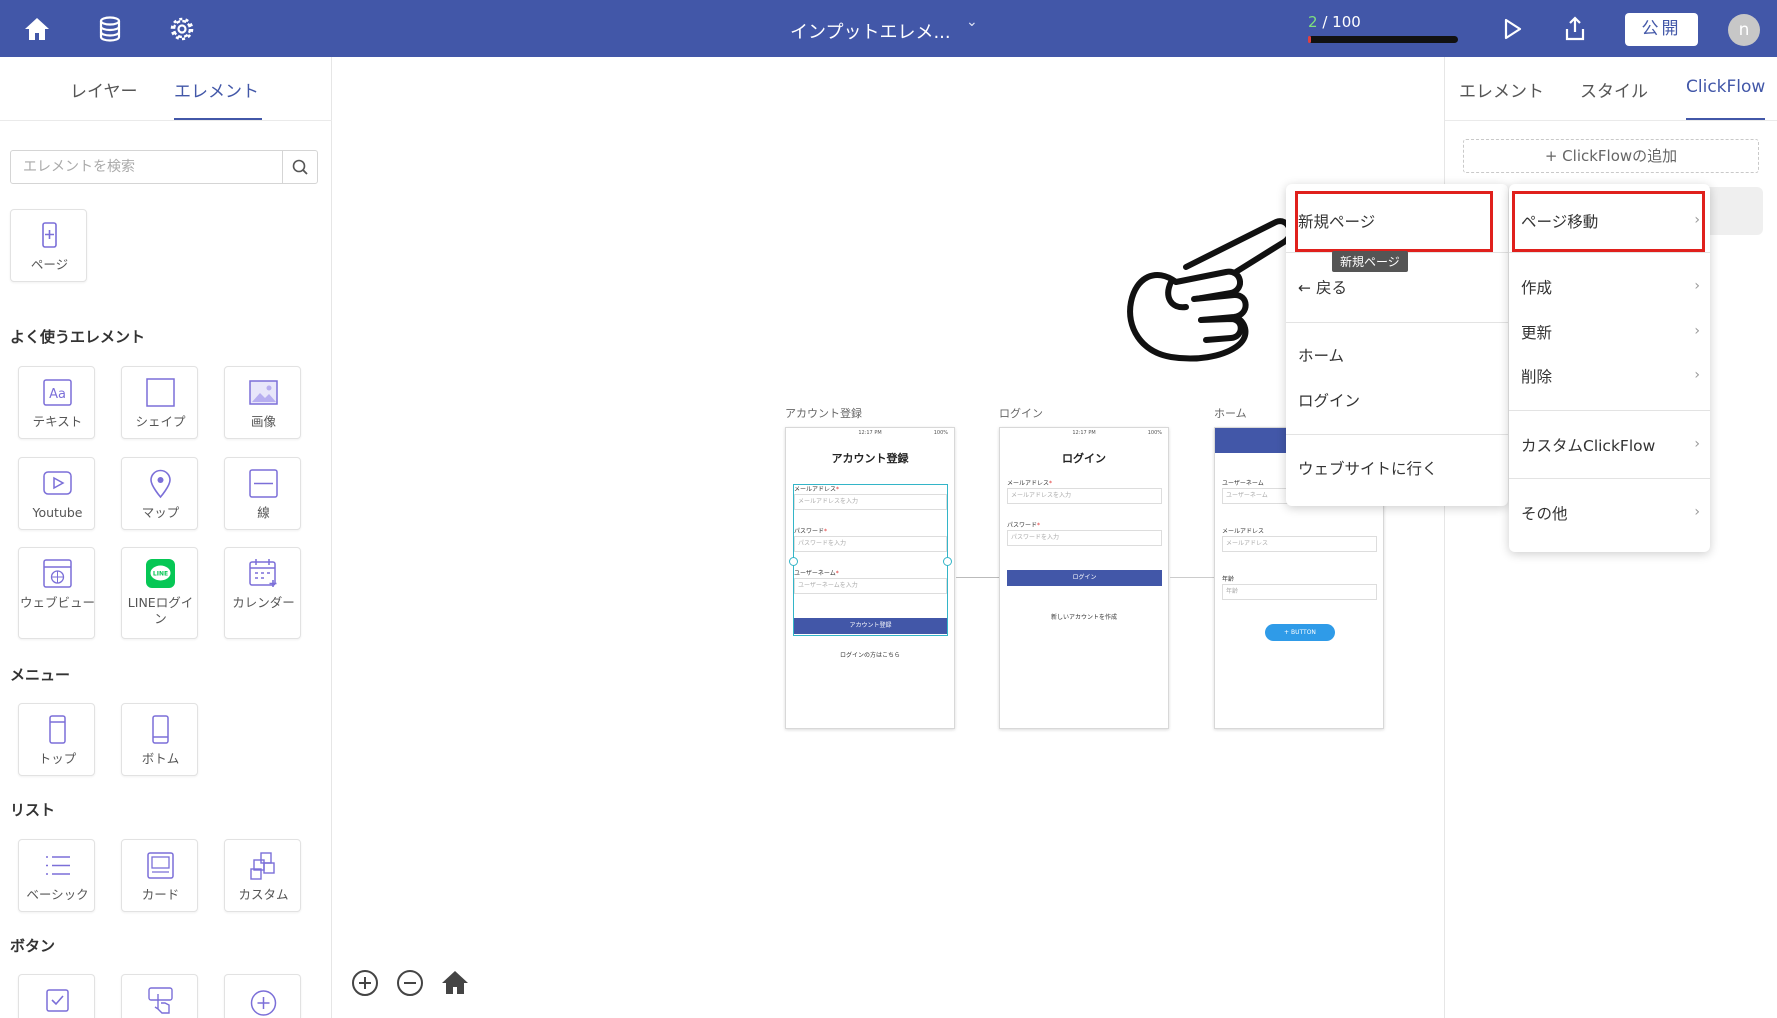  I want to click on home-icon, so click(37, 29).